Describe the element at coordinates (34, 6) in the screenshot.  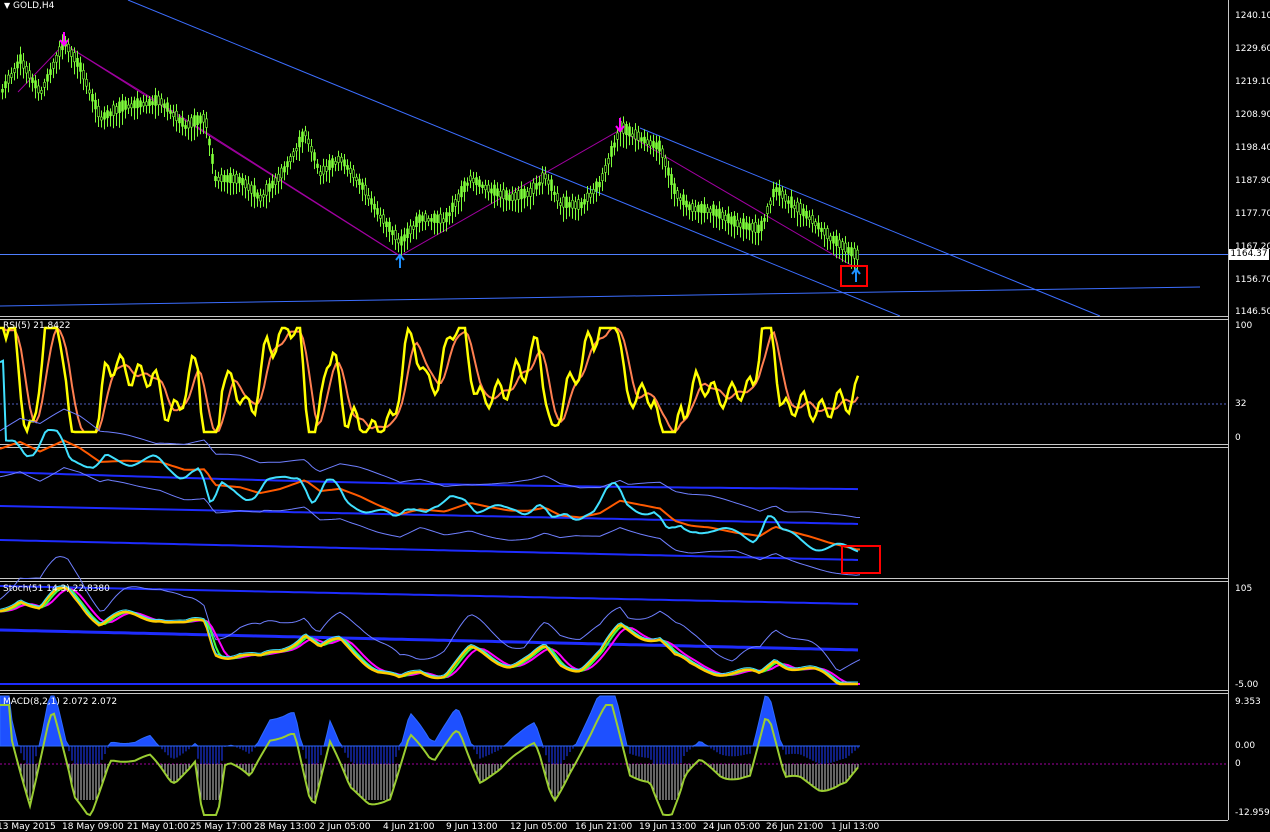
I see `symbol-text: GOLD,H4` at that location.